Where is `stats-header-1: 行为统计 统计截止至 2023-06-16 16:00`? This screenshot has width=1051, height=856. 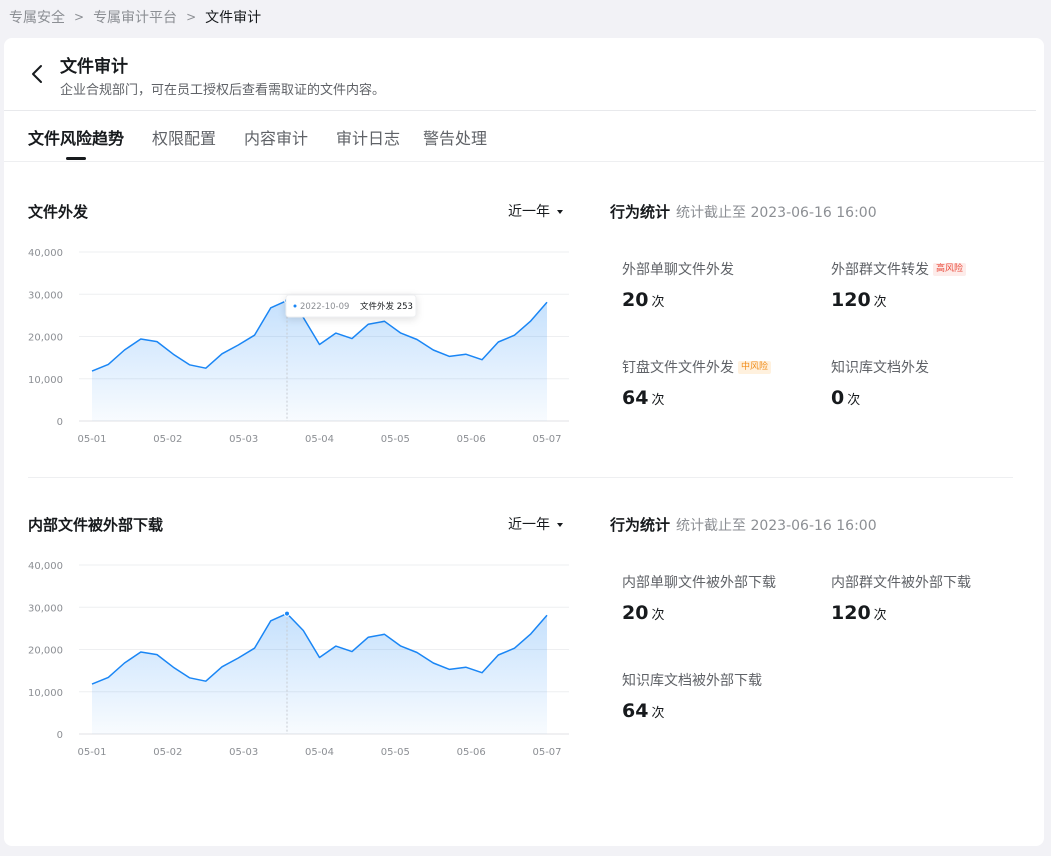
stats-header-1: 行为统计 统计截止至 2023-06-16 16:00 is located at coordinates (743, 211).